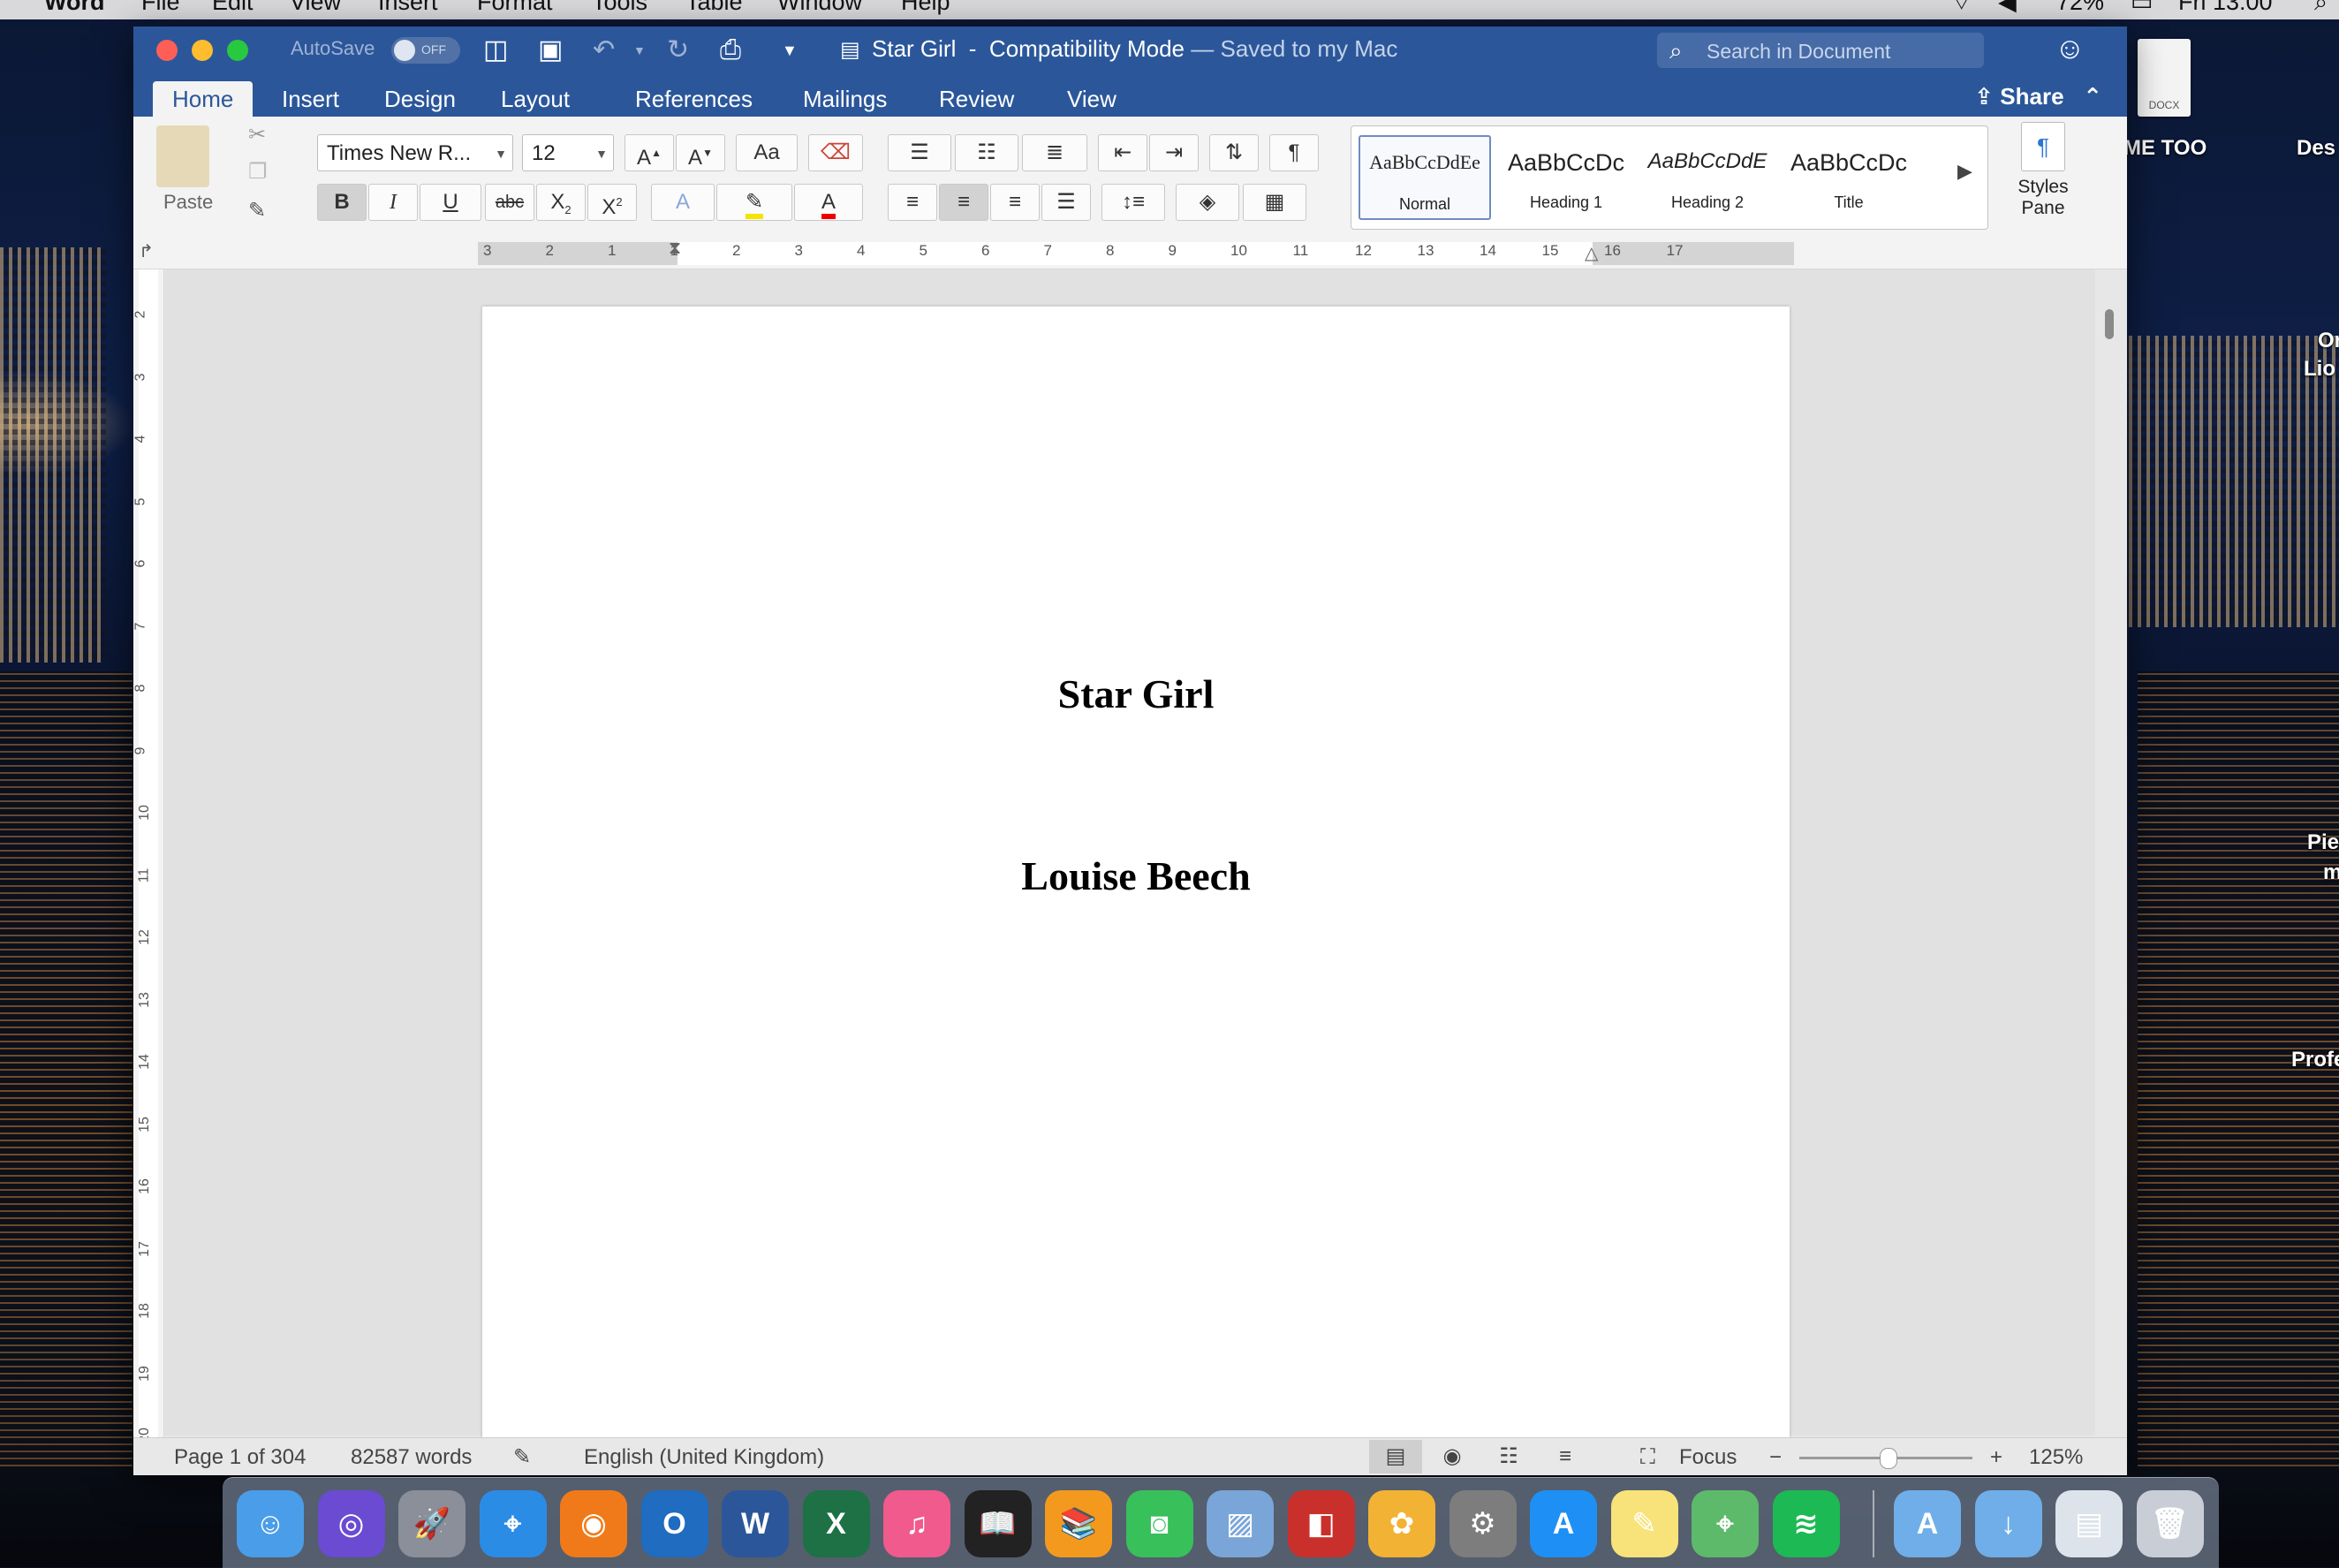 The image size is (2339, 1568). Describe the element at coordinates (2043, 170) in the screenshot. I see `styles-pane-button: ¶ Styles Pane` at that location.